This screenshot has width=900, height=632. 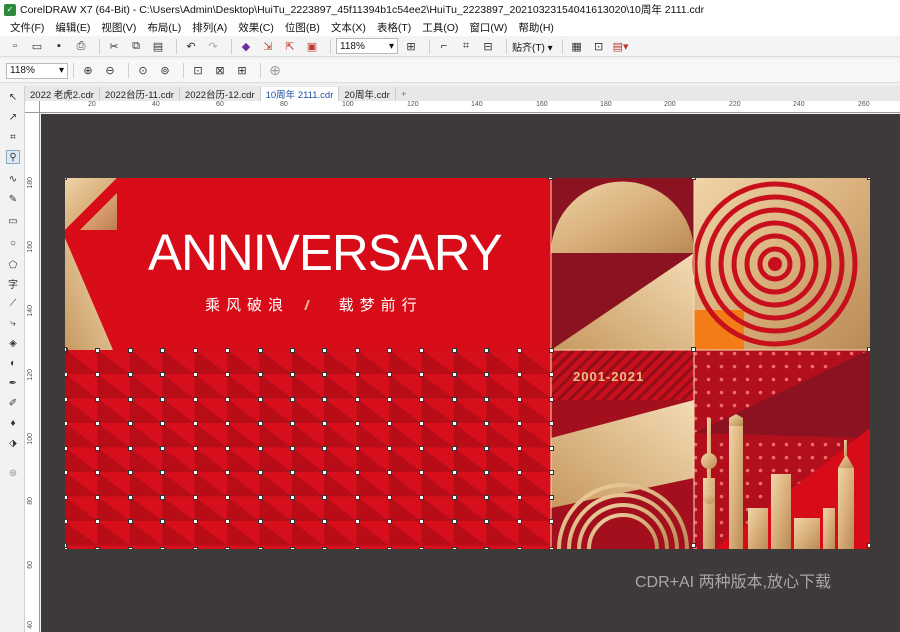 What do you see at coordinates (621, 46) in the screenshot?
I see `launcher-dropdown-icon: ▤▾` at bounding box center [621, 46].